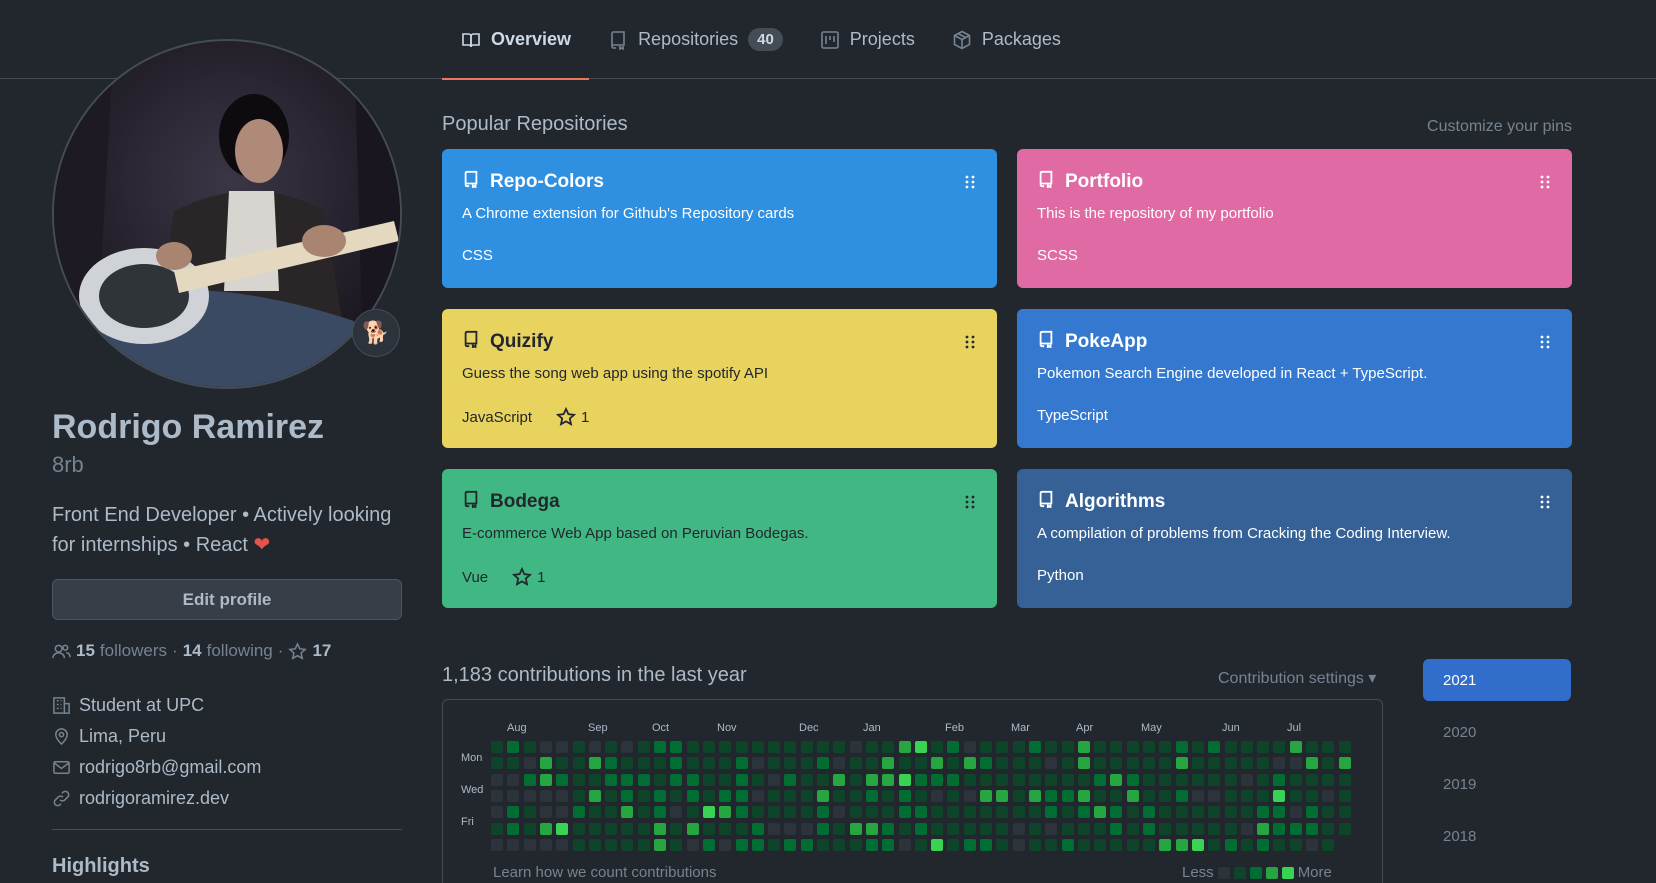 Image resolution: width=1656 pixels, height=883 pixels. I want to click on tab-packages: Packages, so click(1006, 39).